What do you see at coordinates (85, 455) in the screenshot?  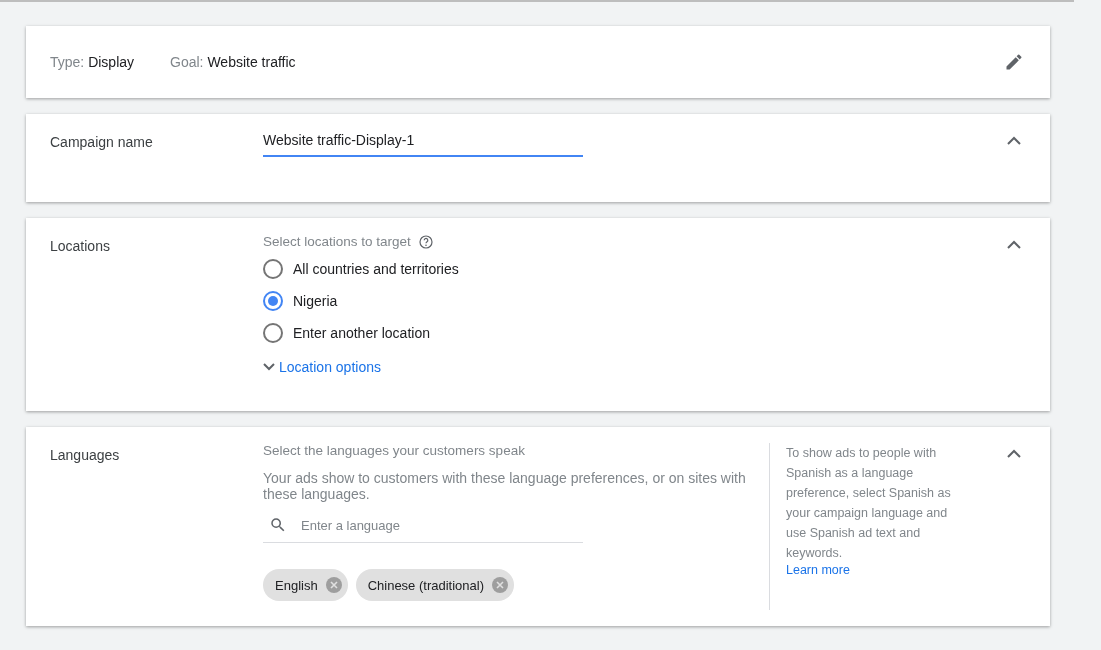 I see `section-label: Languages` at bounding box center [85, 455].